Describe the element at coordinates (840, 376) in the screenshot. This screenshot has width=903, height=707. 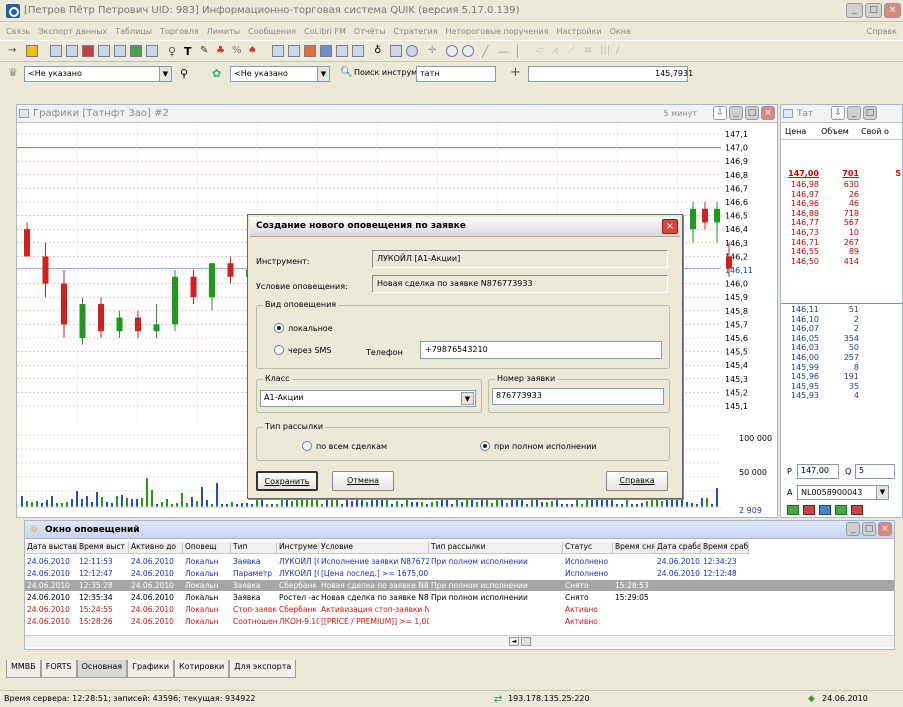
I see `buy-row-volume: 191` at that location.